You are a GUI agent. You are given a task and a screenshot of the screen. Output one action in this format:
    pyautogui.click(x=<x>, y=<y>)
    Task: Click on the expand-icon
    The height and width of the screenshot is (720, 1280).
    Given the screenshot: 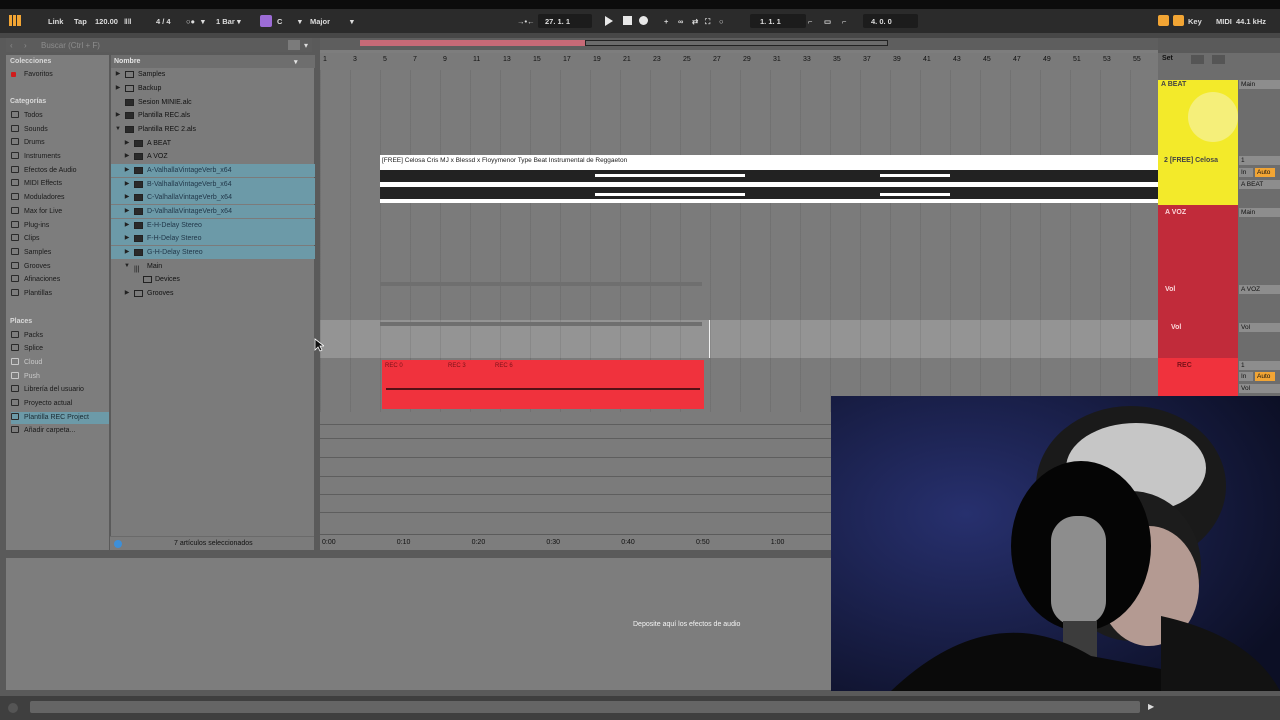 What is the action you would take?
    pyautogui.click(x=1197, y=59)
    